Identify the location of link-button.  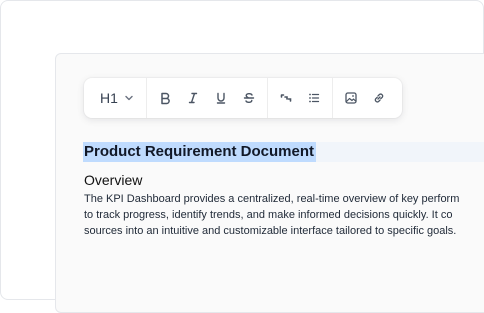
(379, 98).